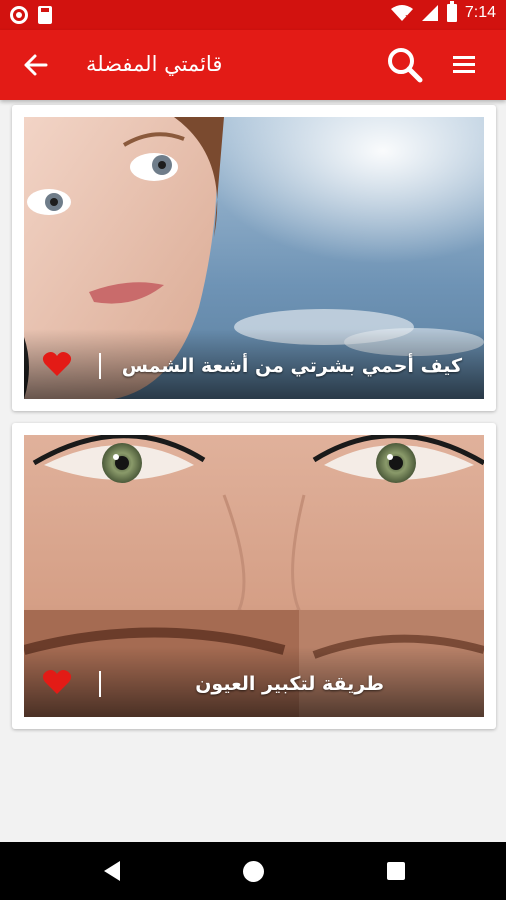 The image size is (506, 900). Describe the element at coordinates (480, 12) in the screenshot. I see `clock: 7:14` at that location.